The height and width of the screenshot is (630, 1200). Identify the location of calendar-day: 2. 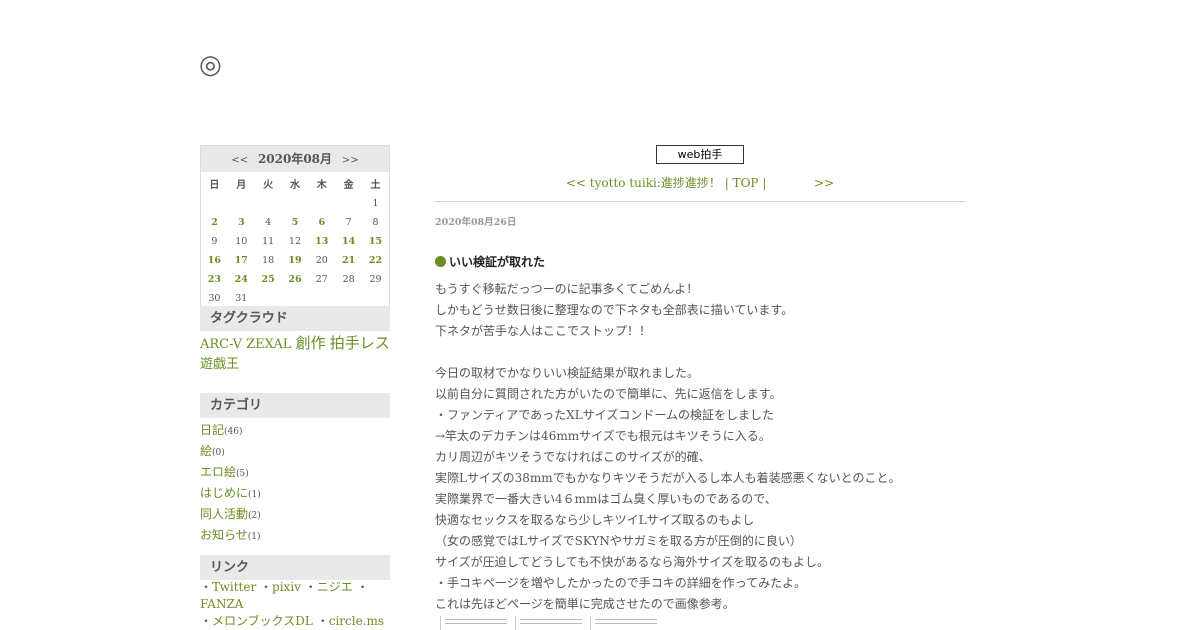
(214, 222).